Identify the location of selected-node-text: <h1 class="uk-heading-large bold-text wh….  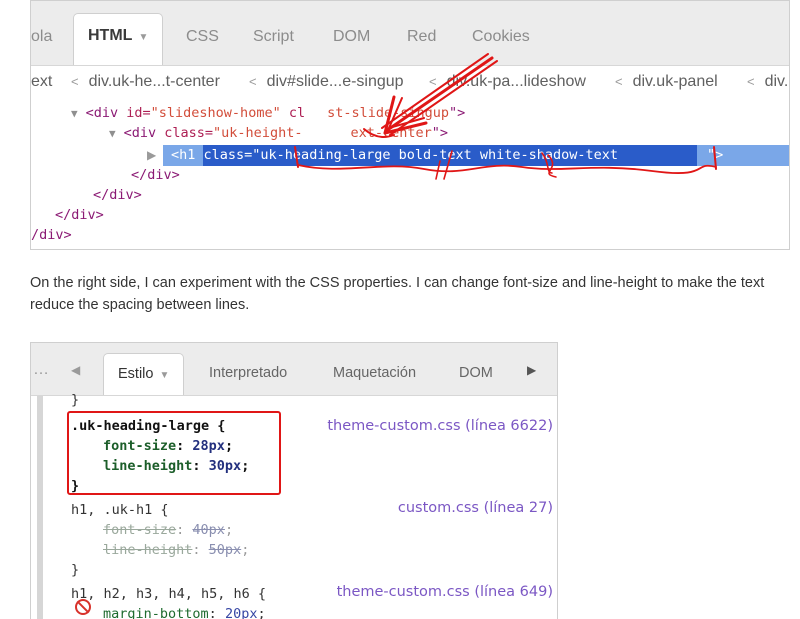
(394, 155).